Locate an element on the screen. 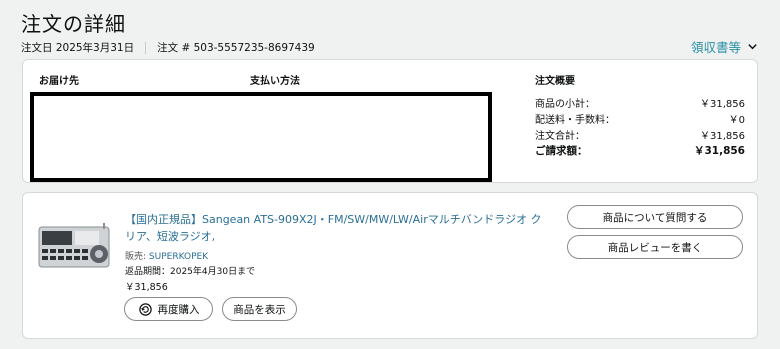 The image size is (780, 349). invoice-dropdown: 領収書等 is located at coordinates (724, 46).